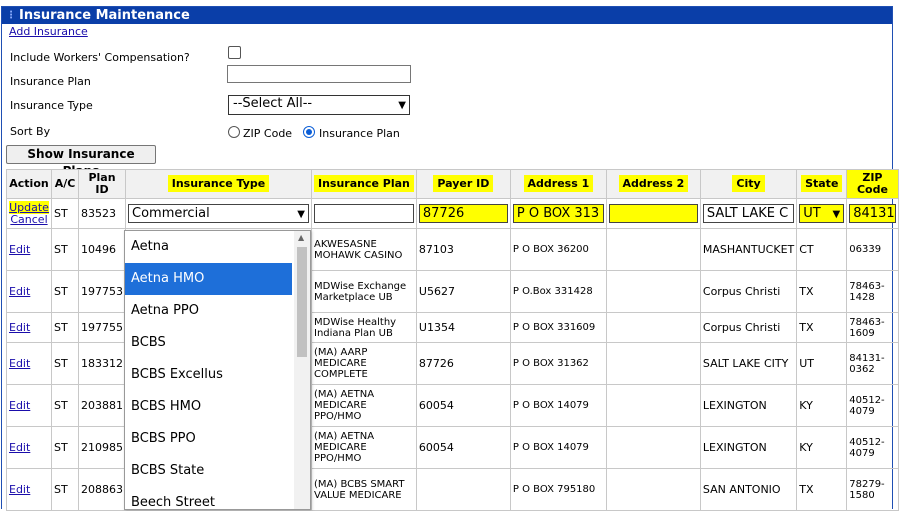 The height and width of the screenshot is (511, 902). What do you see at coordinates (463, 447) in the screenshot?
I see `row-payer-id-cell: 60054` at bounding box center [463, 447].